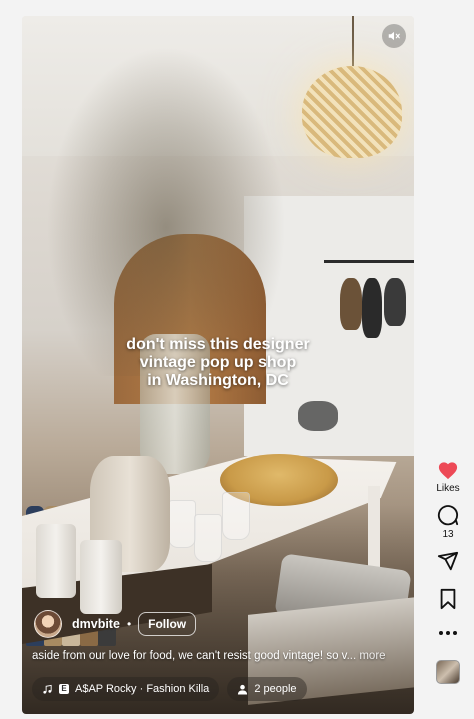 Image resolution: width=474 pixels, height=719 pixels. I want to click on share-action, so click(448, 561).